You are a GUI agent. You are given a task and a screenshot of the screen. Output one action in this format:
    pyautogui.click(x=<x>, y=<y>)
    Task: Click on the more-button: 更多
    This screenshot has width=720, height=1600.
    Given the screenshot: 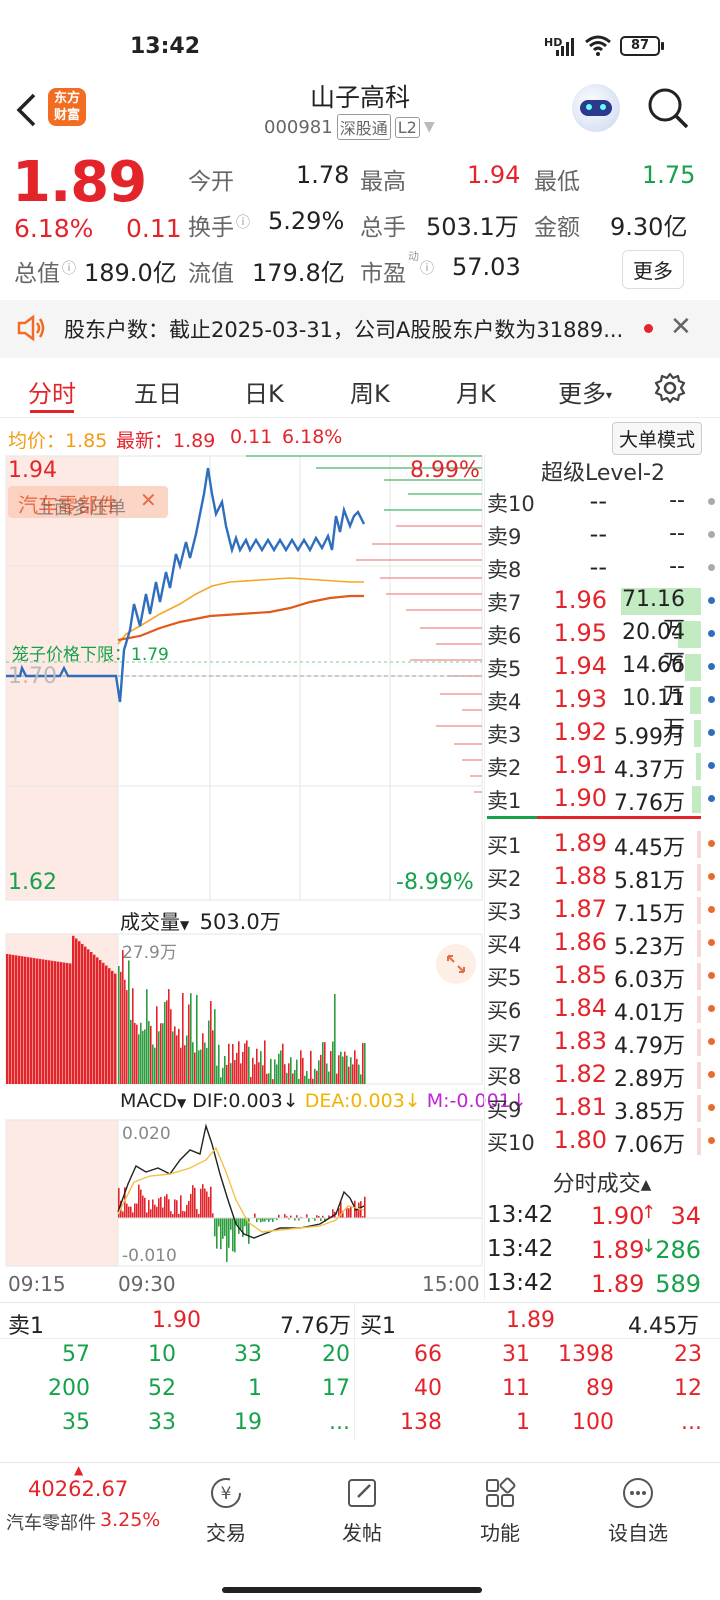 What is the action you would take?
    pyautogui.click(x=653, y=269)
    